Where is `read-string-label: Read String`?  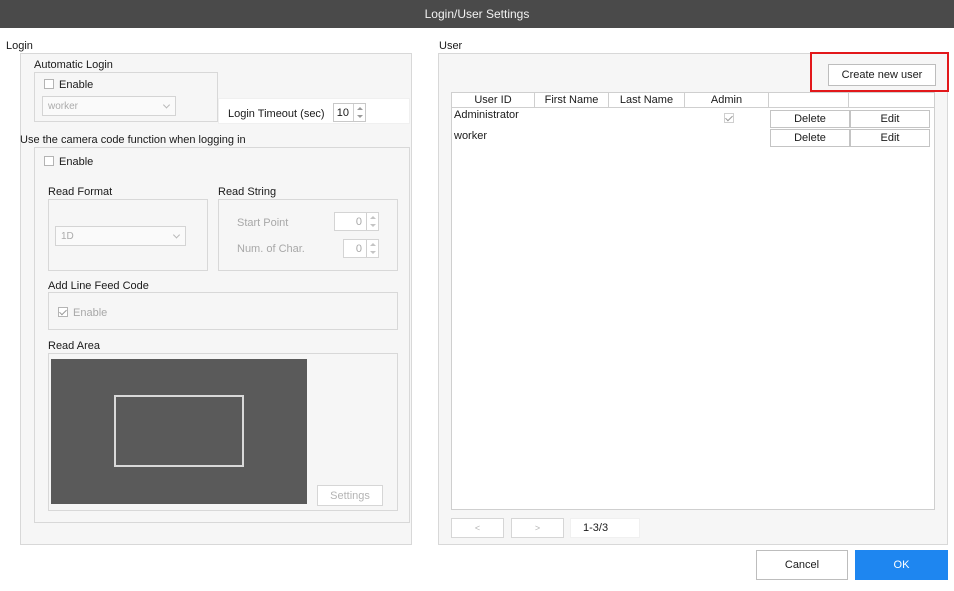
read-string-label: Read String is located at coordinates (247, 192).